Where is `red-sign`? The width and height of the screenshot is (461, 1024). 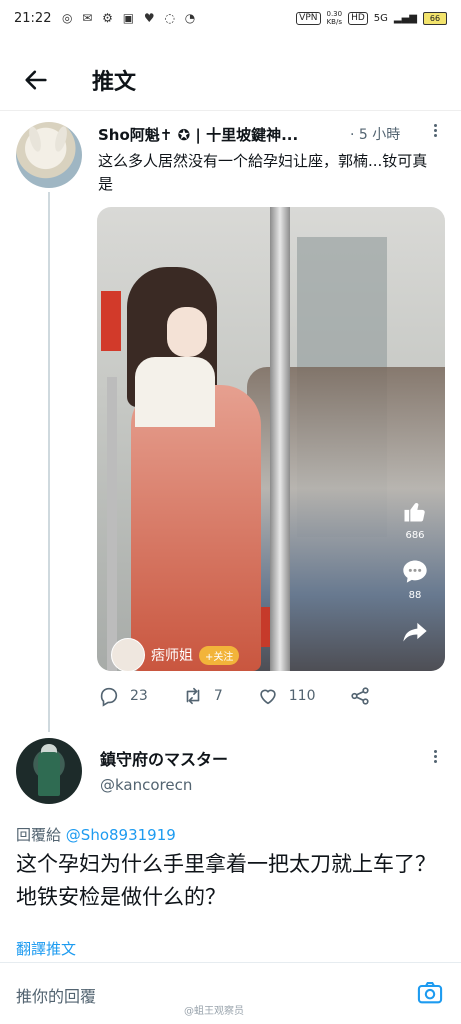
red-sign is located at coordinates (111, 321).